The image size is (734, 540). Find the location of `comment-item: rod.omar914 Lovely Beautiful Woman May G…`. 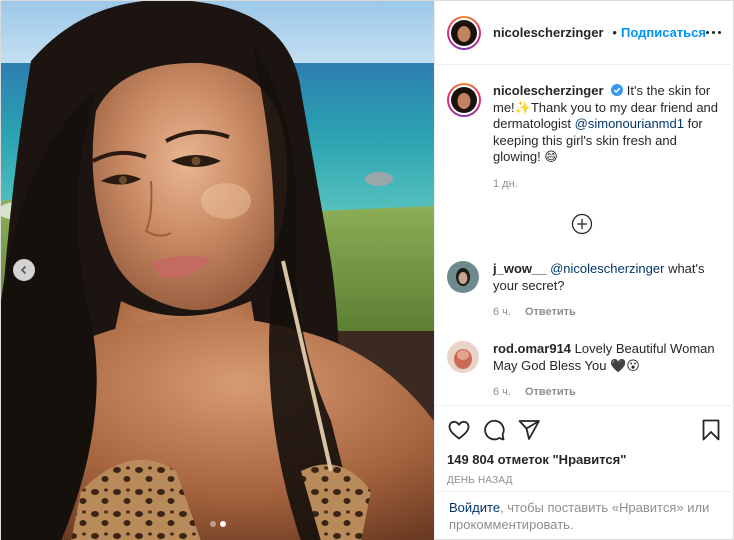

comment-item: rod.omar914 Lovely Beautiful Woman May G… is located at coordinates (585, 371).